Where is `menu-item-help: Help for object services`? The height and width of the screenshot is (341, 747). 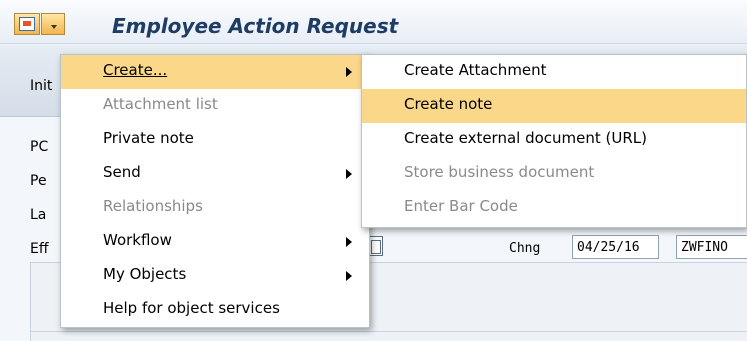
menu-item-help: Help for object services is located at coordinates (215, 310).